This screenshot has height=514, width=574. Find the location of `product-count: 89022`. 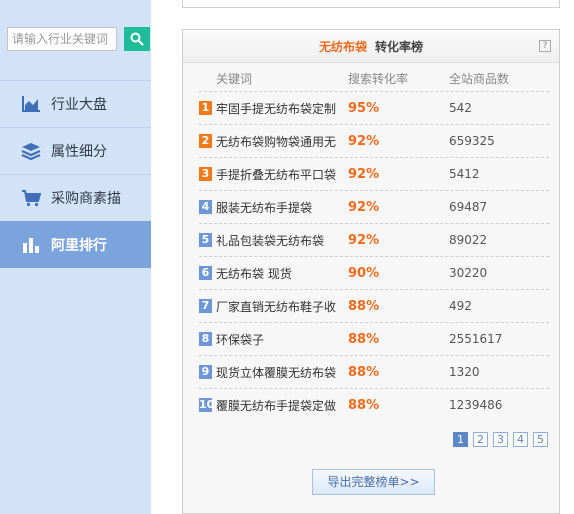

product-count: 89022 is located at coordinates (468, 240).